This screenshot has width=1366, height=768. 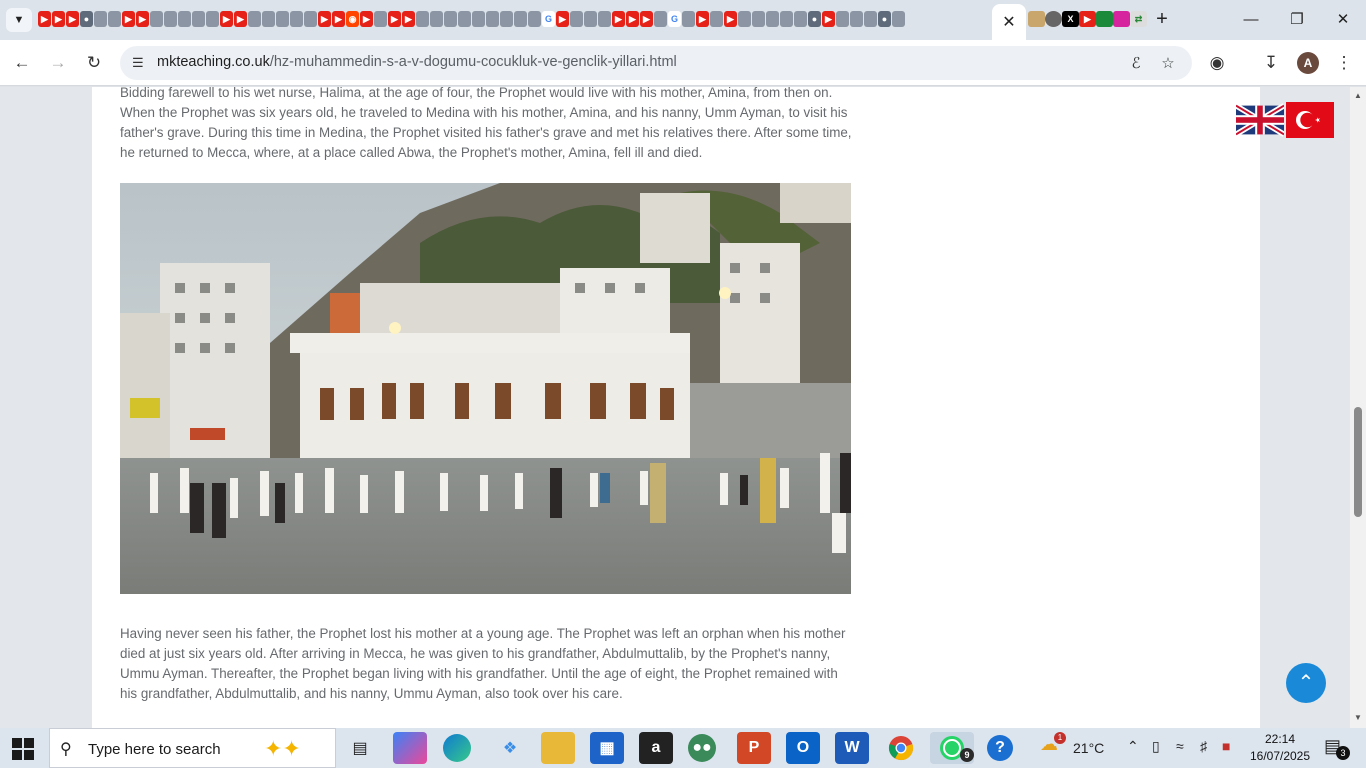 What do you see at coordinates (656, 748) in the screenshot?
I see `amazon-icon: a` at bounding box center [656, 748].